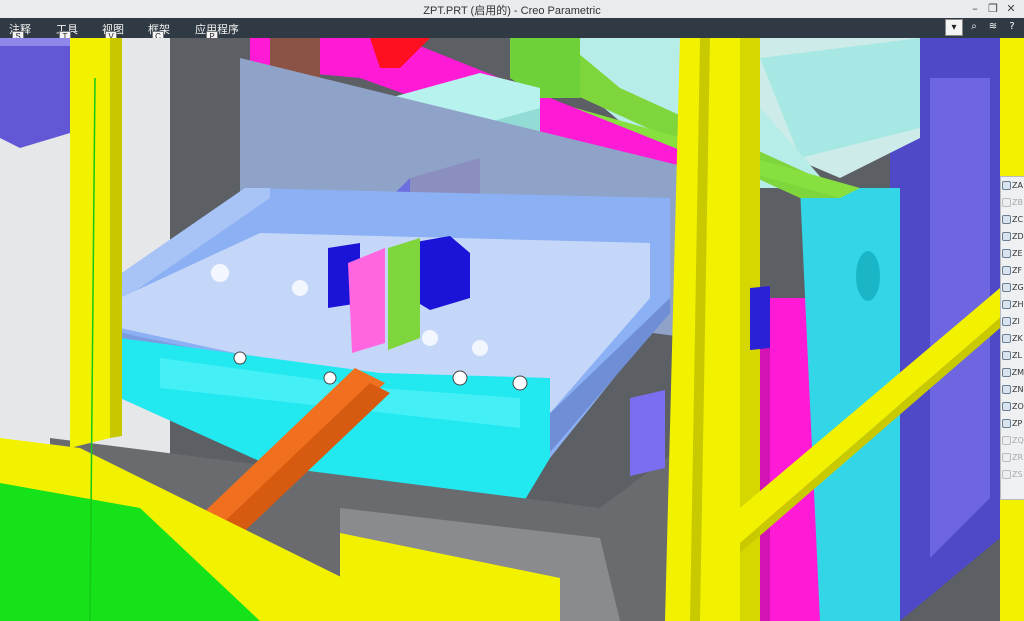  I want to click on saved-view-item: ZB, so click(1012, 202).